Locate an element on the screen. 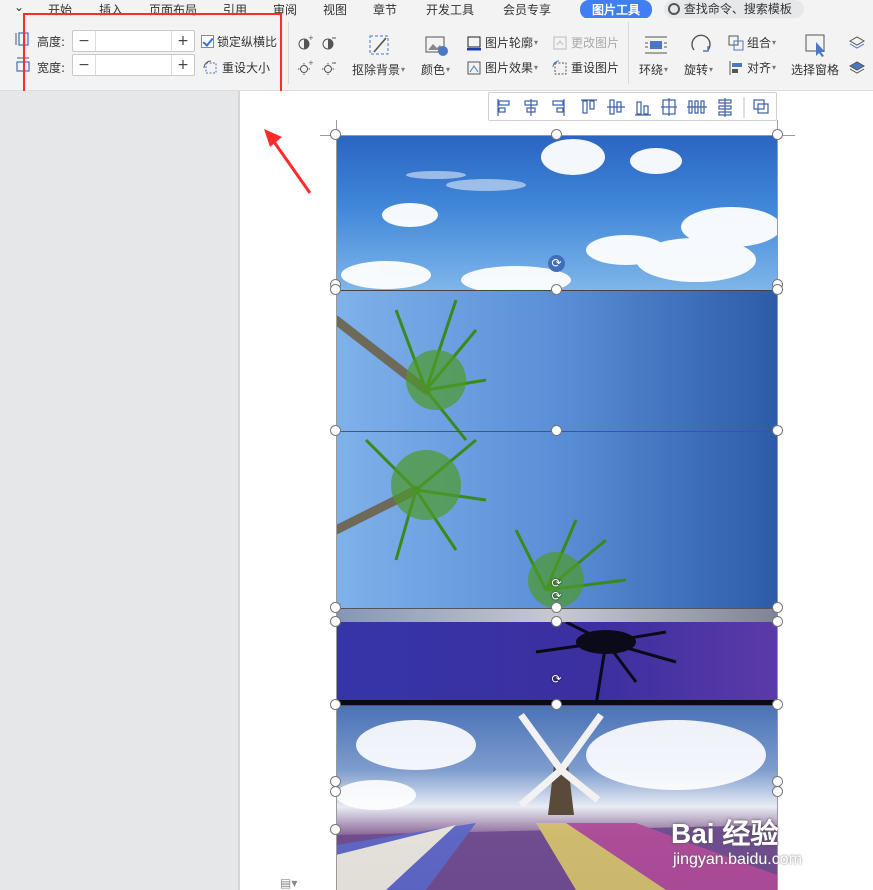 This screenshot has height=890, width=873. decrease-contrast-icon is located at coordinates (329, 43).